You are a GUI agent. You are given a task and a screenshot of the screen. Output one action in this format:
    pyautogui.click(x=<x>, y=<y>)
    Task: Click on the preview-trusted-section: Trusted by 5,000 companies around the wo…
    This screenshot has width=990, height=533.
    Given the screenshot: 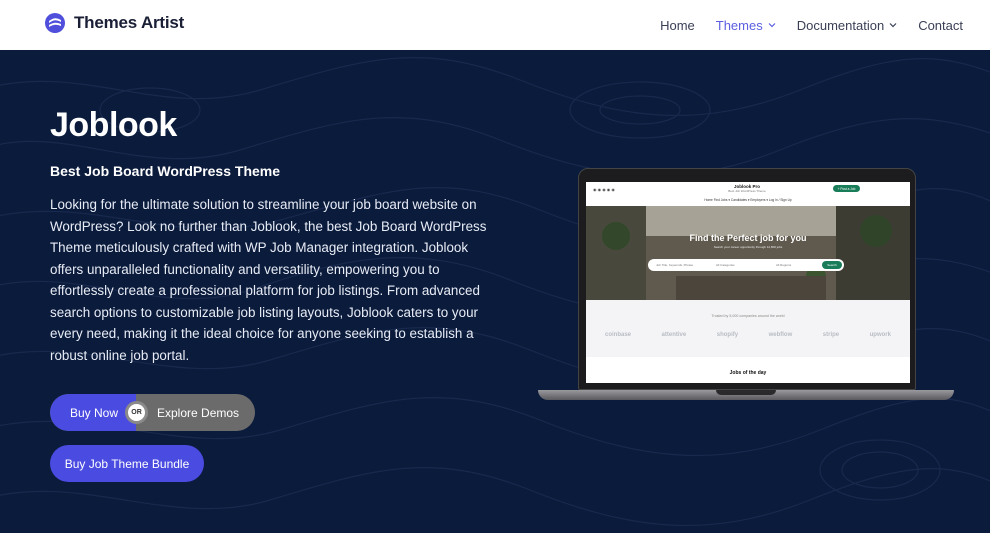 What is the action you would take?
    pyautogui.click(x=748, y=328)
    